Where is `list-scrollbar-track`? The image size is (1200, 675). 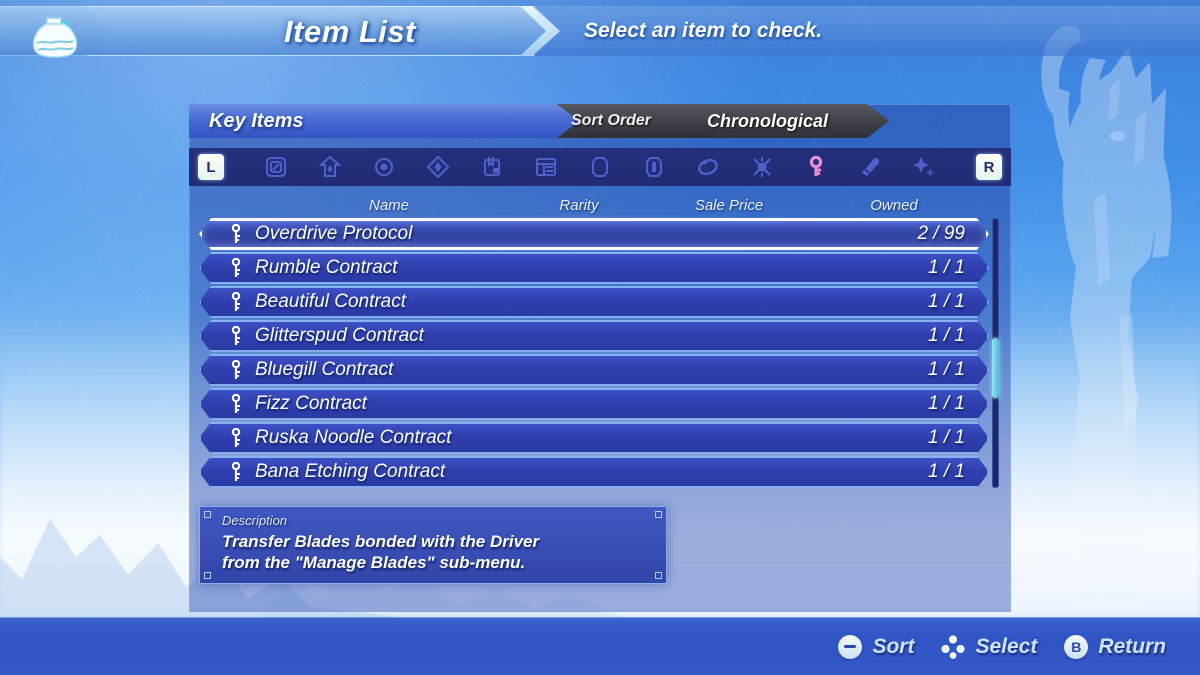
list-scrollbar-track is located at coordinates (995, 353).